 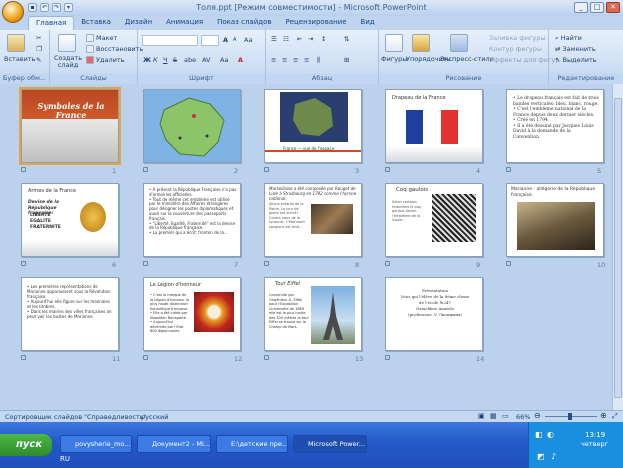 I want to click on tab-home: Главная, so click(x=51, y=23).